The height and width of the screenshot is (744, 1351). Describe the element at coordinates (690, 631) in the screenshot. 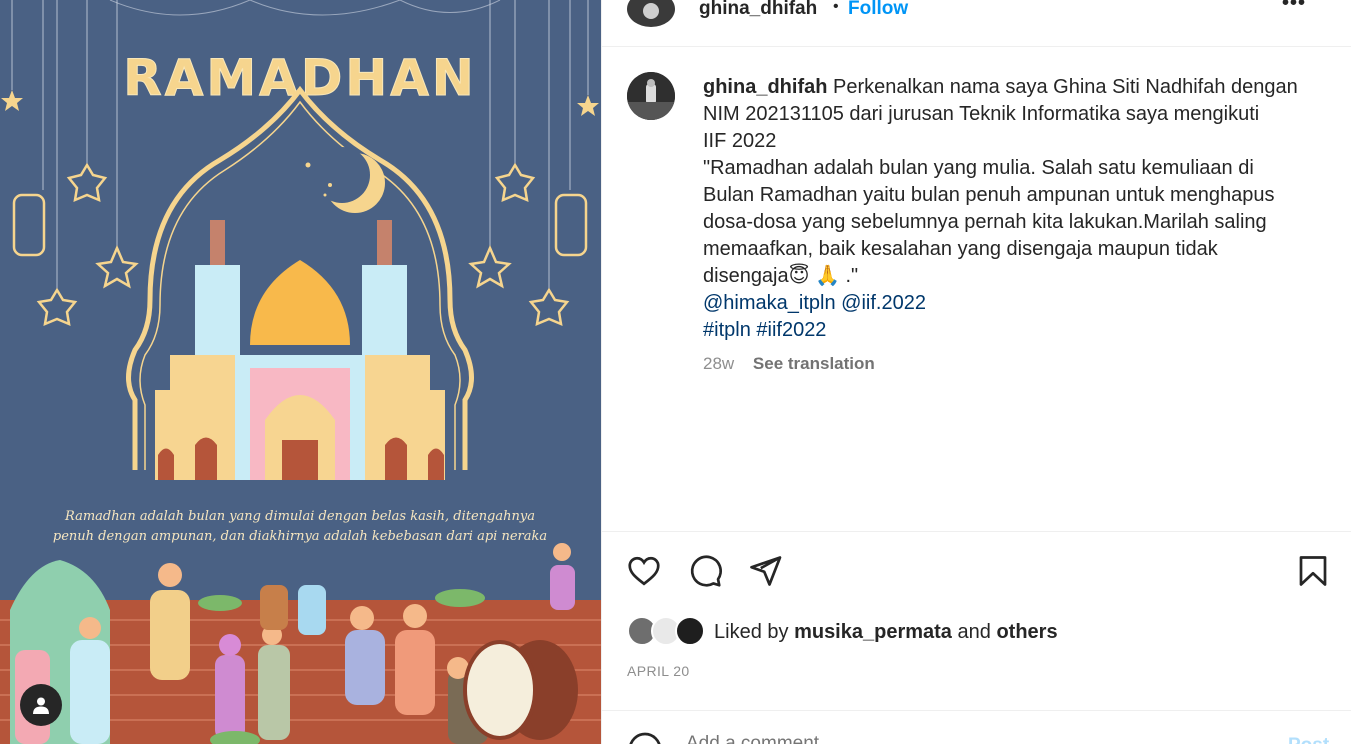

I see `liker-avatar` at that location.